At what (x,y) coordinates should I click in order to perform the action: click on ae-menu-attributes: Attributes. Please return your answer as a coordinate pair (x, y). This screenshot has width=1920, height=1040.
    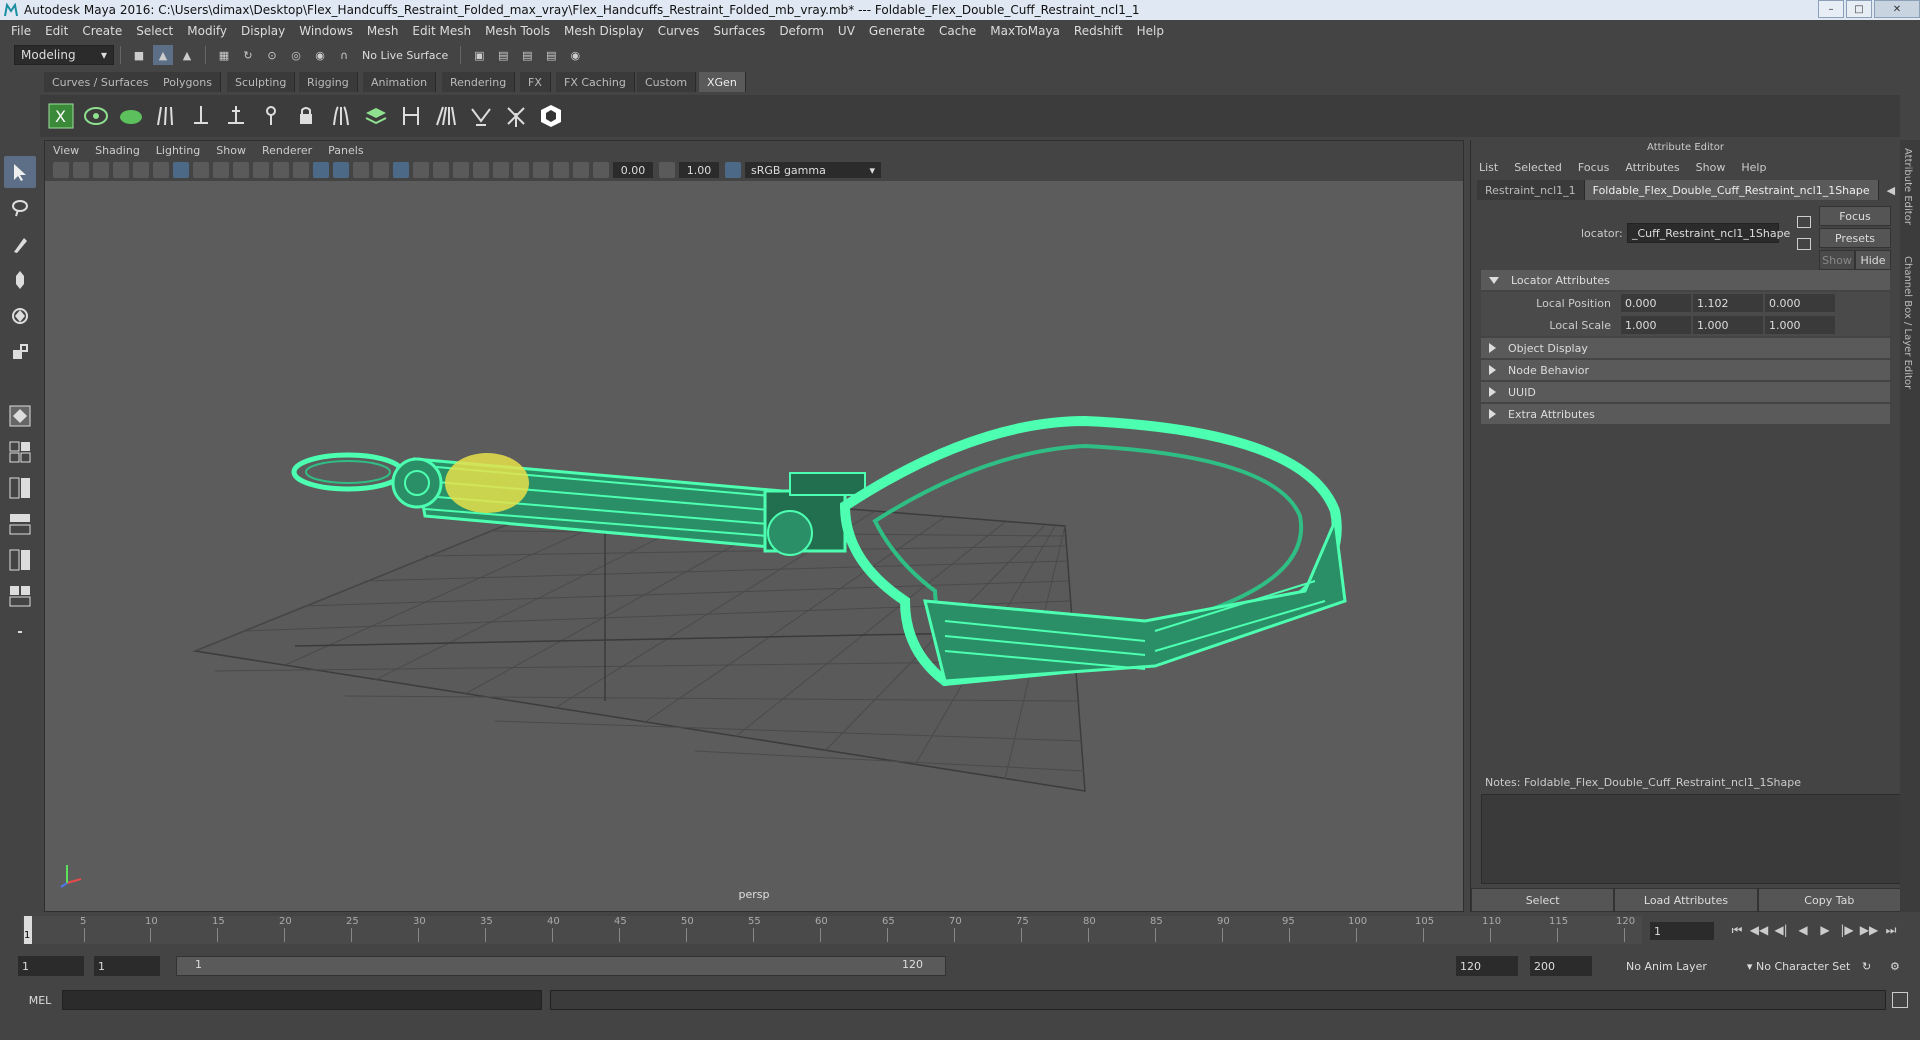
    Looking at the image, I should click on (1652, 167).